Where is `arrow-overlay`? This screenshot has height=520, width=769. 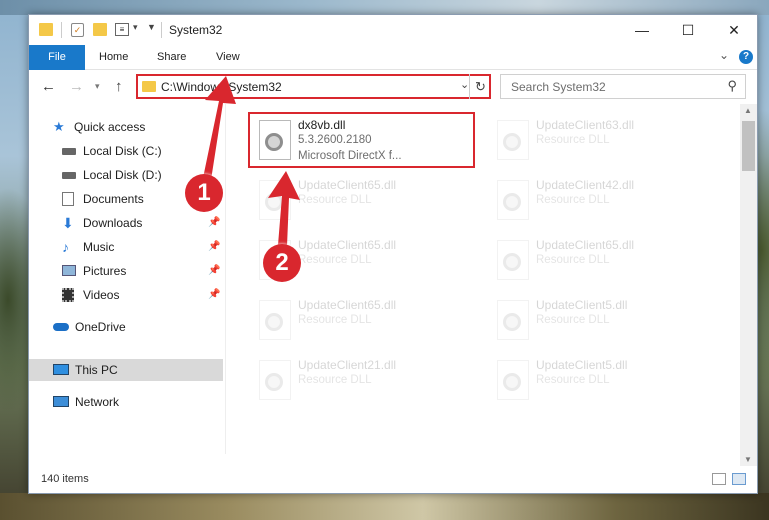
arrow-overlay is located at coordinates (251, 161).